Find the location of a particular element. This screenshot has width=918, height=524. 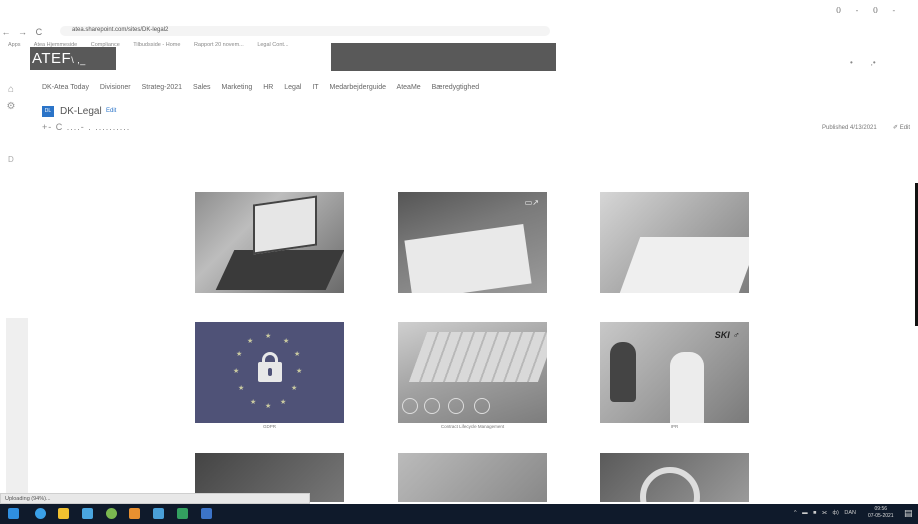

edge-icon is located at coordinates (40, 513).